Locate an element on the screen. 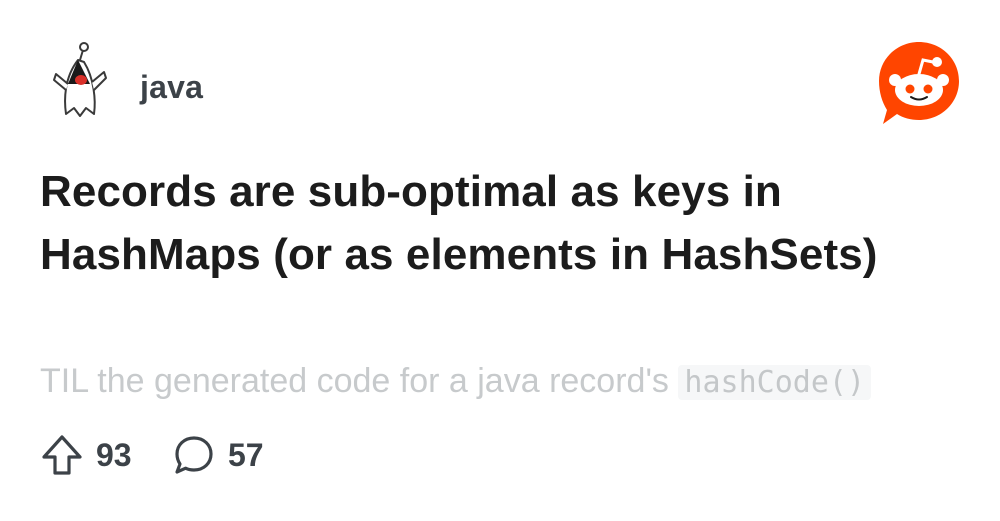  duke-mascot-icon is located at coordinates (80, 81).